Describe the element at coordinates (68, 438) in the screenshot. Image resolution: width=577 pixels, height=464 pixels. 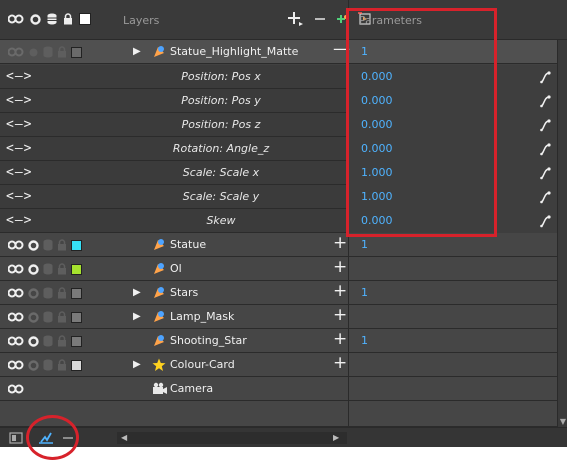
I see `collapse-icon` at that location.